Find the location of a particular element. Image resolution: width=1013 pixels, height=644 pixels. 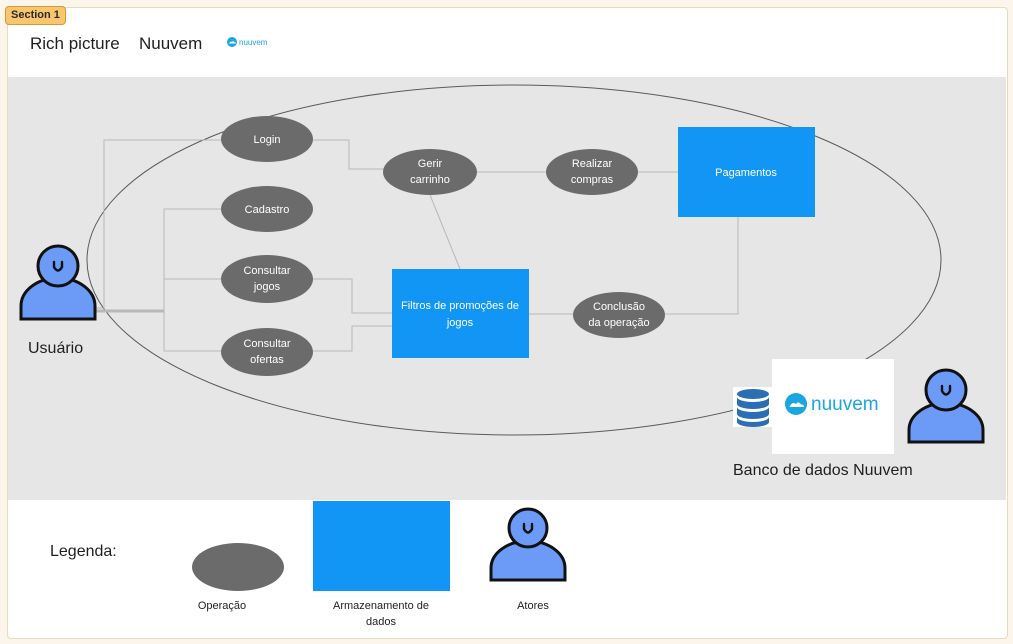

actor-usuario-label: Usuário is located at coordinates (55, 348).